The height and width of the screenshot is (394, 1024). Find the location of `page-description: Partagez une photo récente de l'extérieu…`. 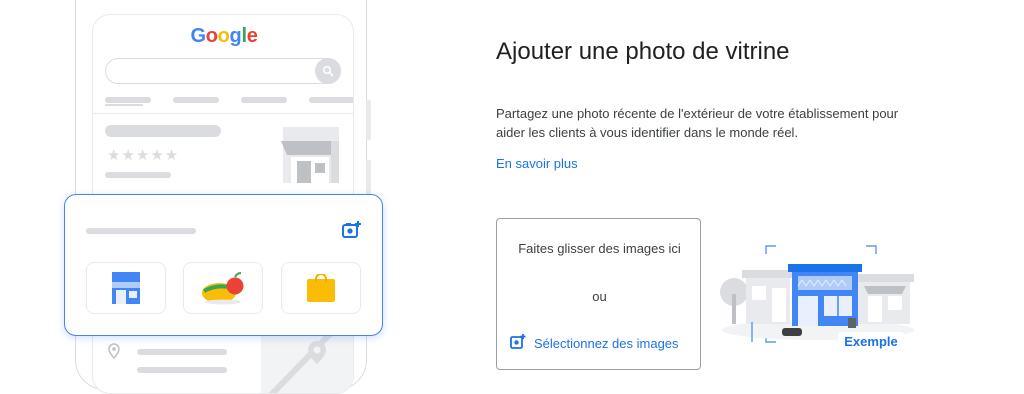

page-description: Partagez une photo récente de l'extérieu… is located at coordinates (697, 123).